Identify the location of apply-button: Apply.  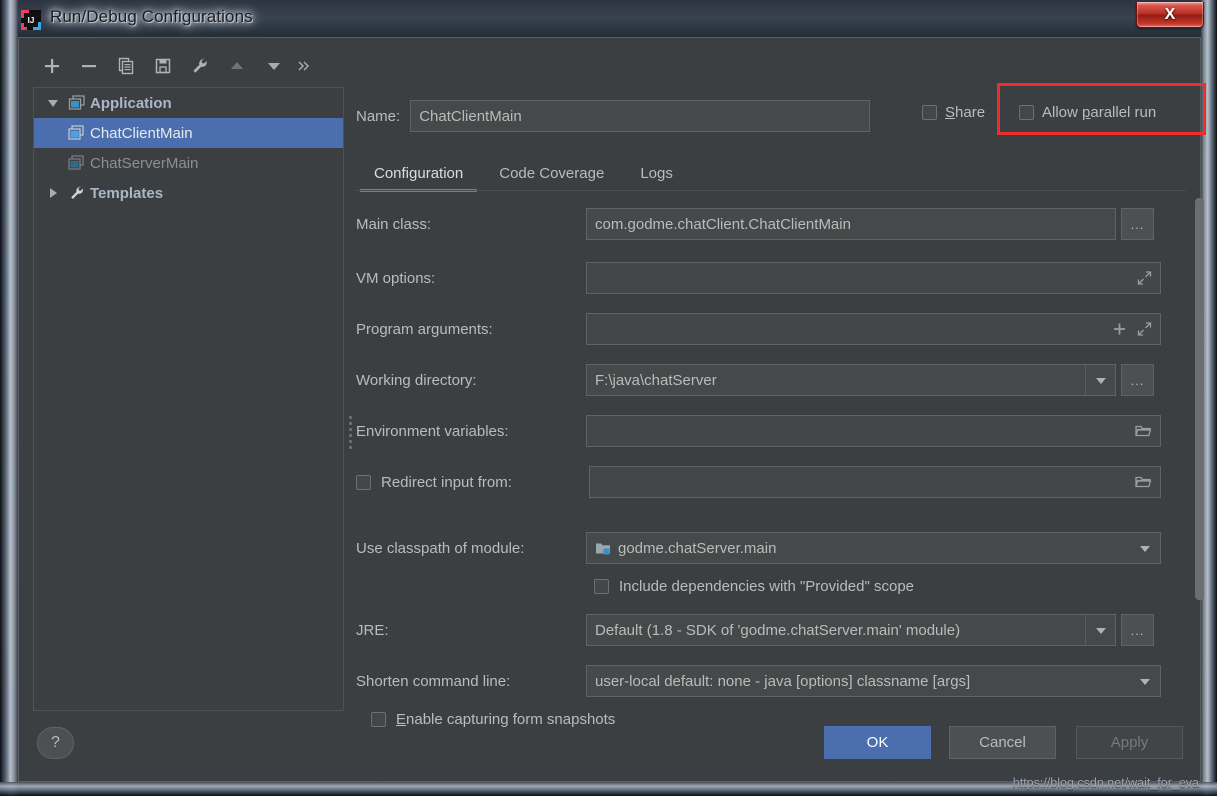
(1129, 742).